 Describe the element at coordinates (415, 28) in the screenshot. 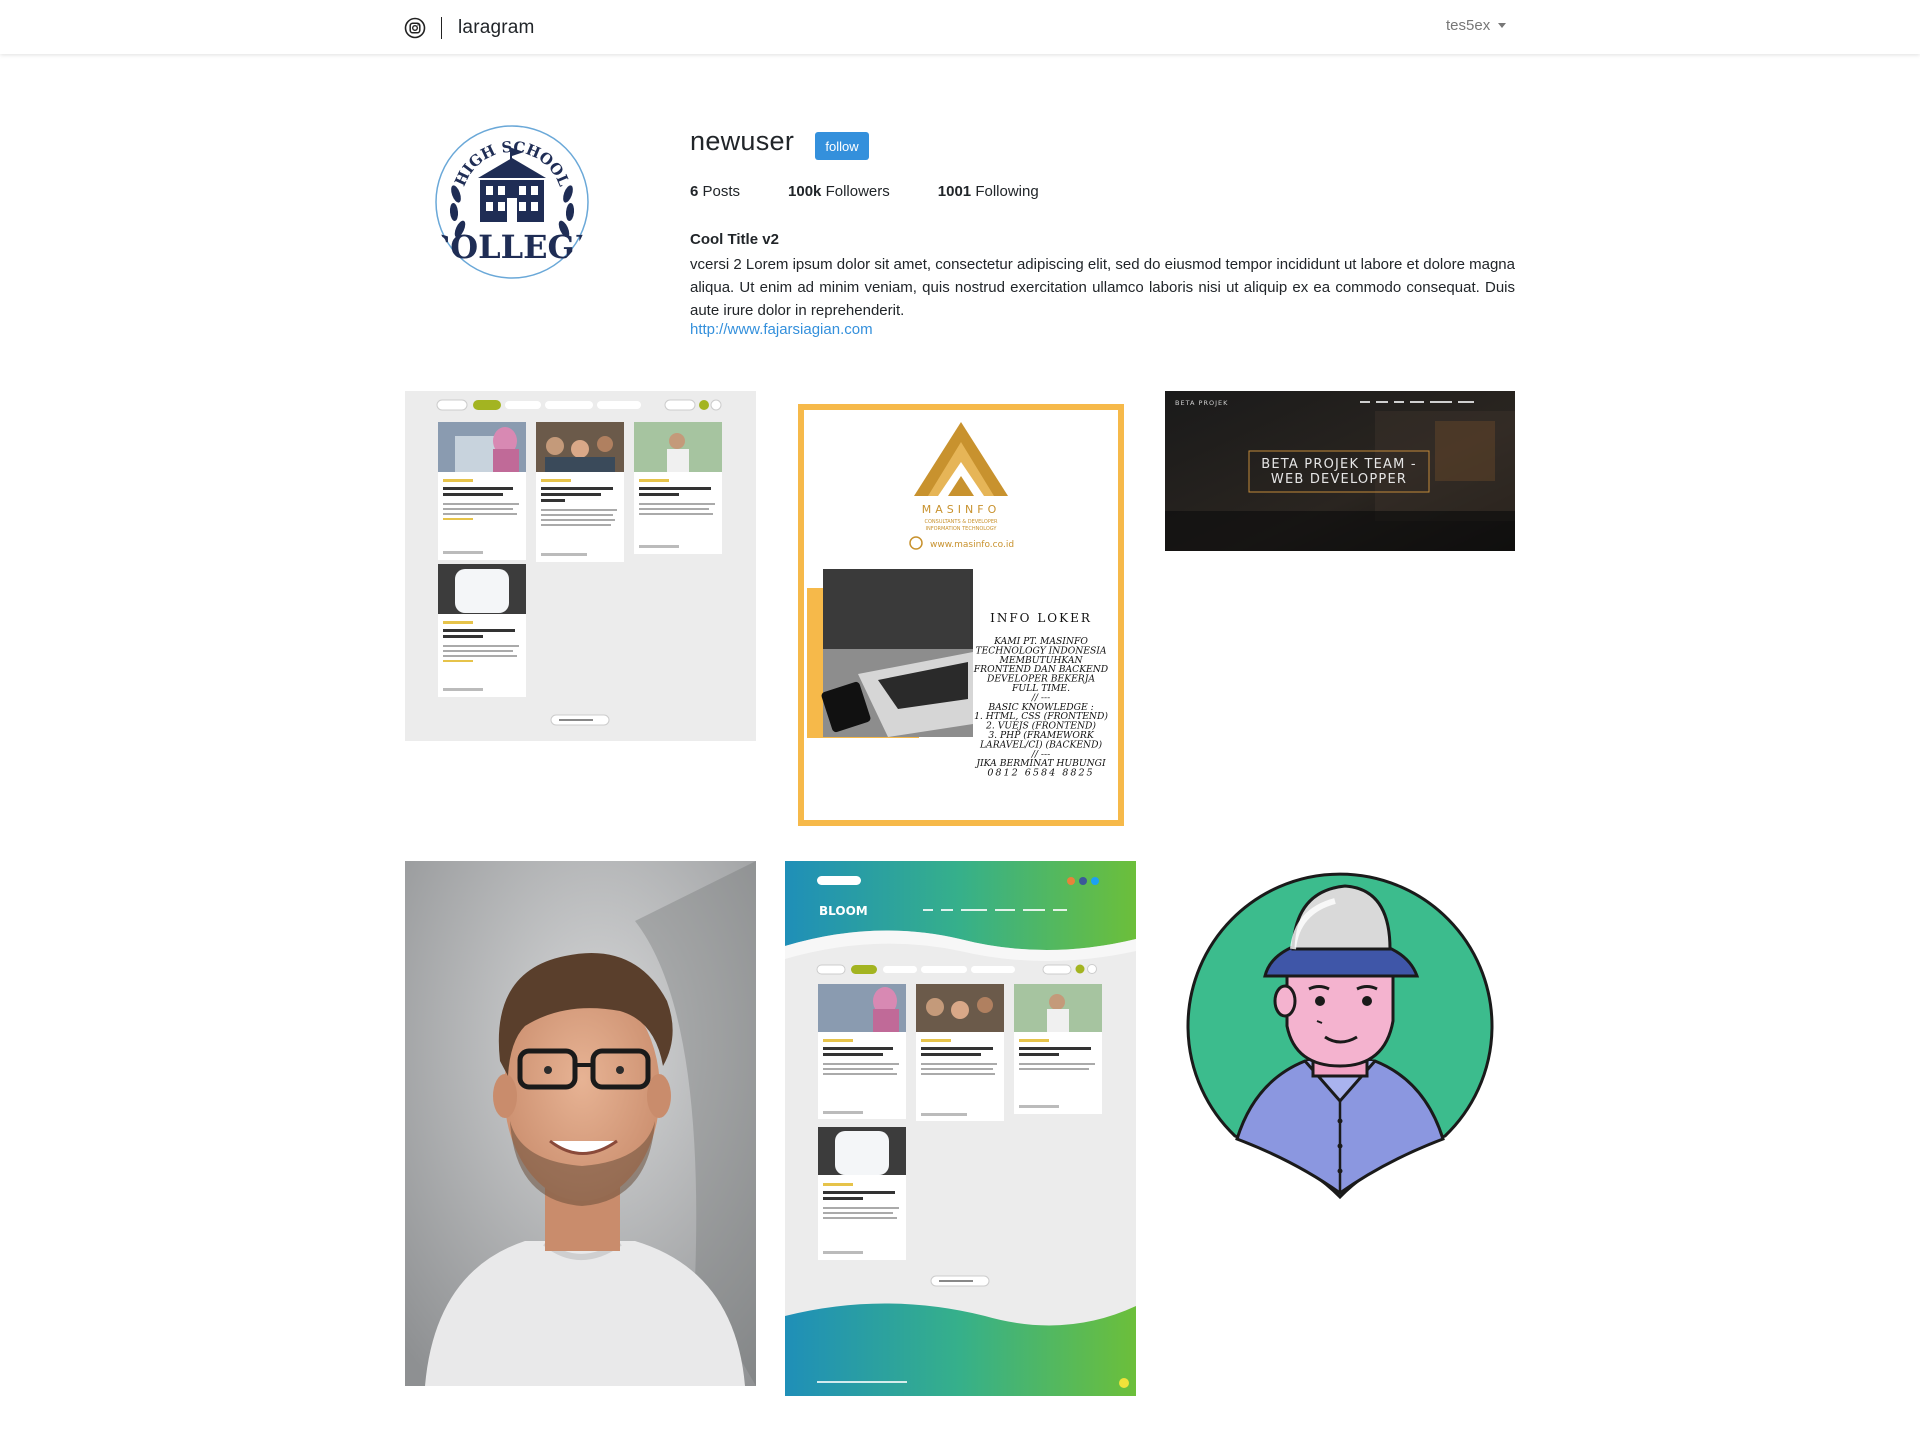

I see `instagram-icon` at that location.